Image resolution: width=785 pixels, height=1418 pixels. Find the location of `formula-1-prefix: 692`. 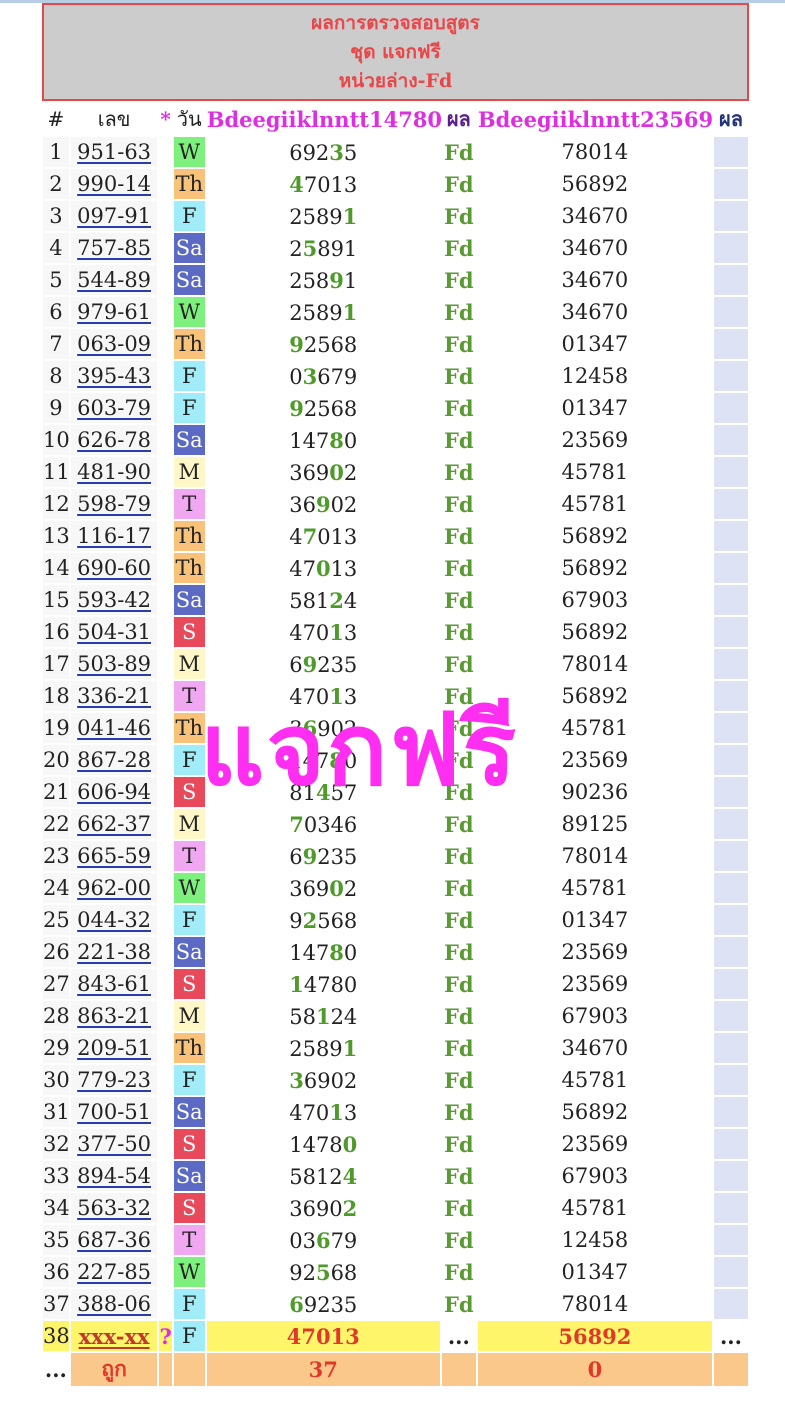

formula-1-prefix: 692 is located at coordinates (309, 152).